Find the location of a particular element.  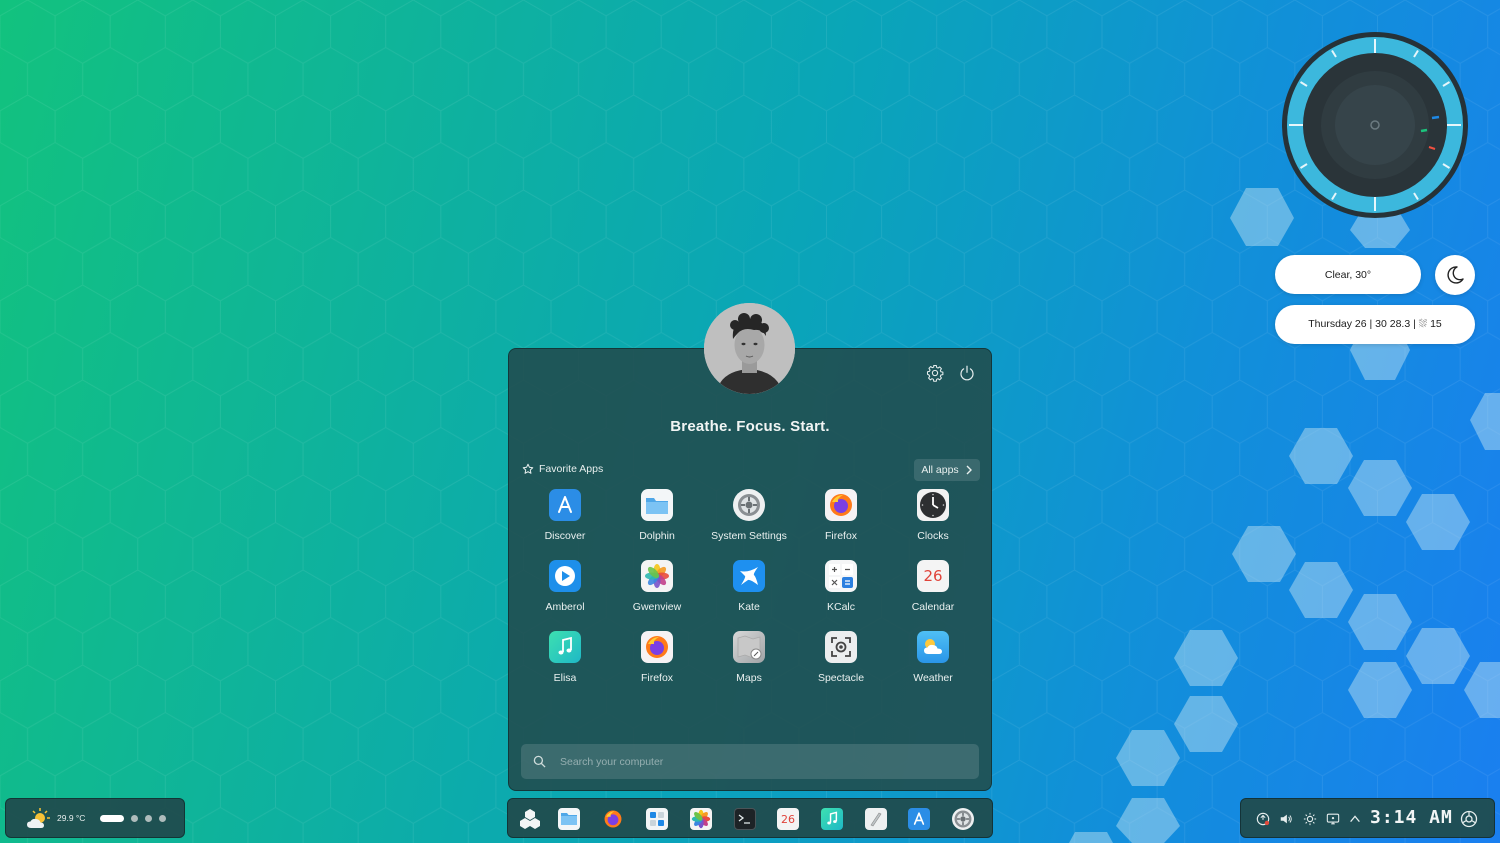

kde-connect is located at coordinates (1333, 819).